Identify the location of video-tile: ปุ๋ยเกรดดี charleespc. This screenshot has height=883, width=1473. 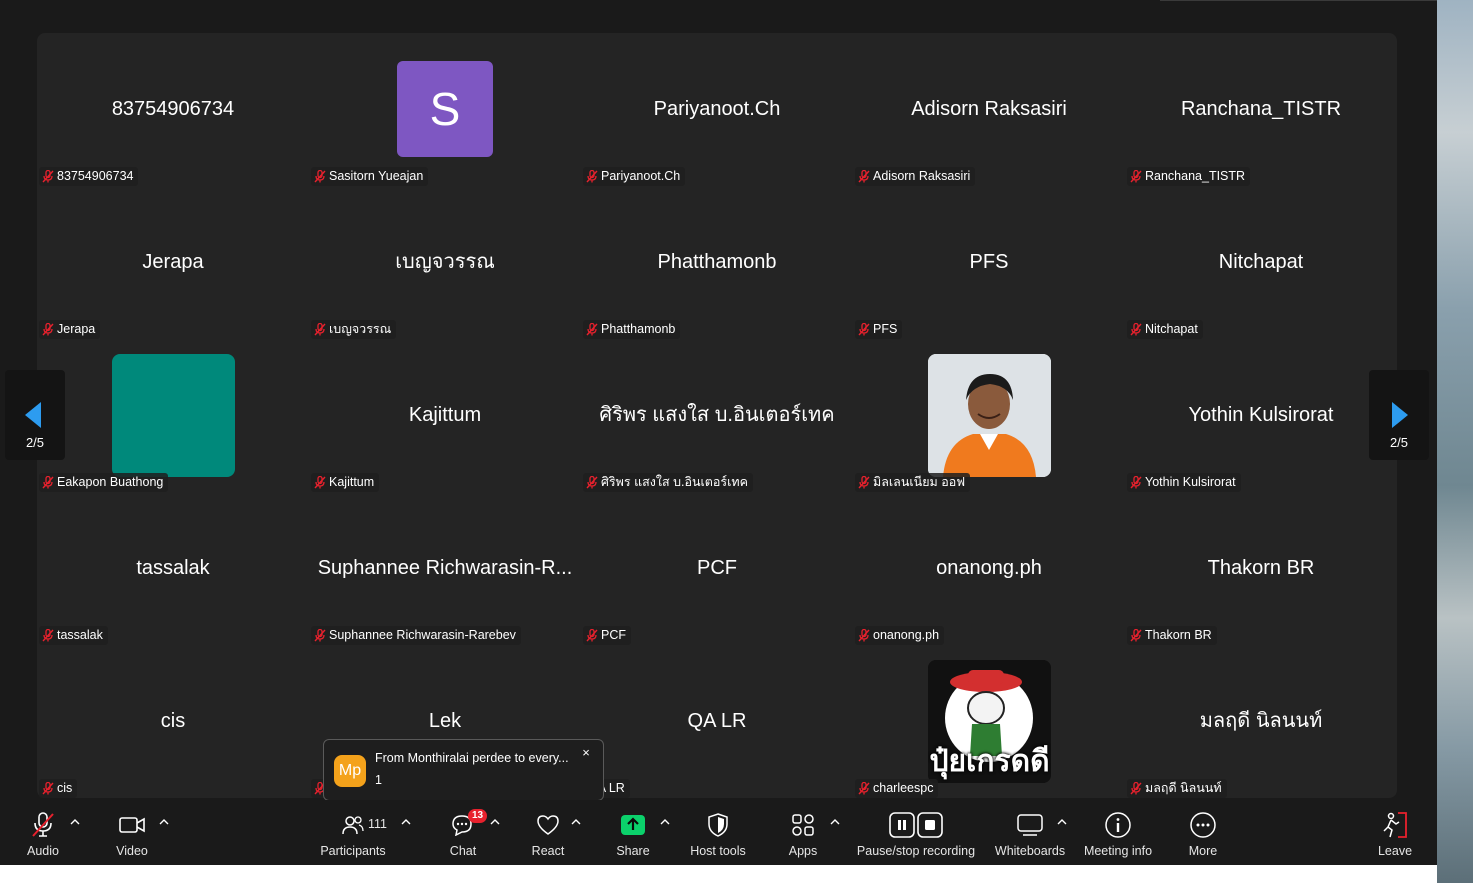
(989, 721).